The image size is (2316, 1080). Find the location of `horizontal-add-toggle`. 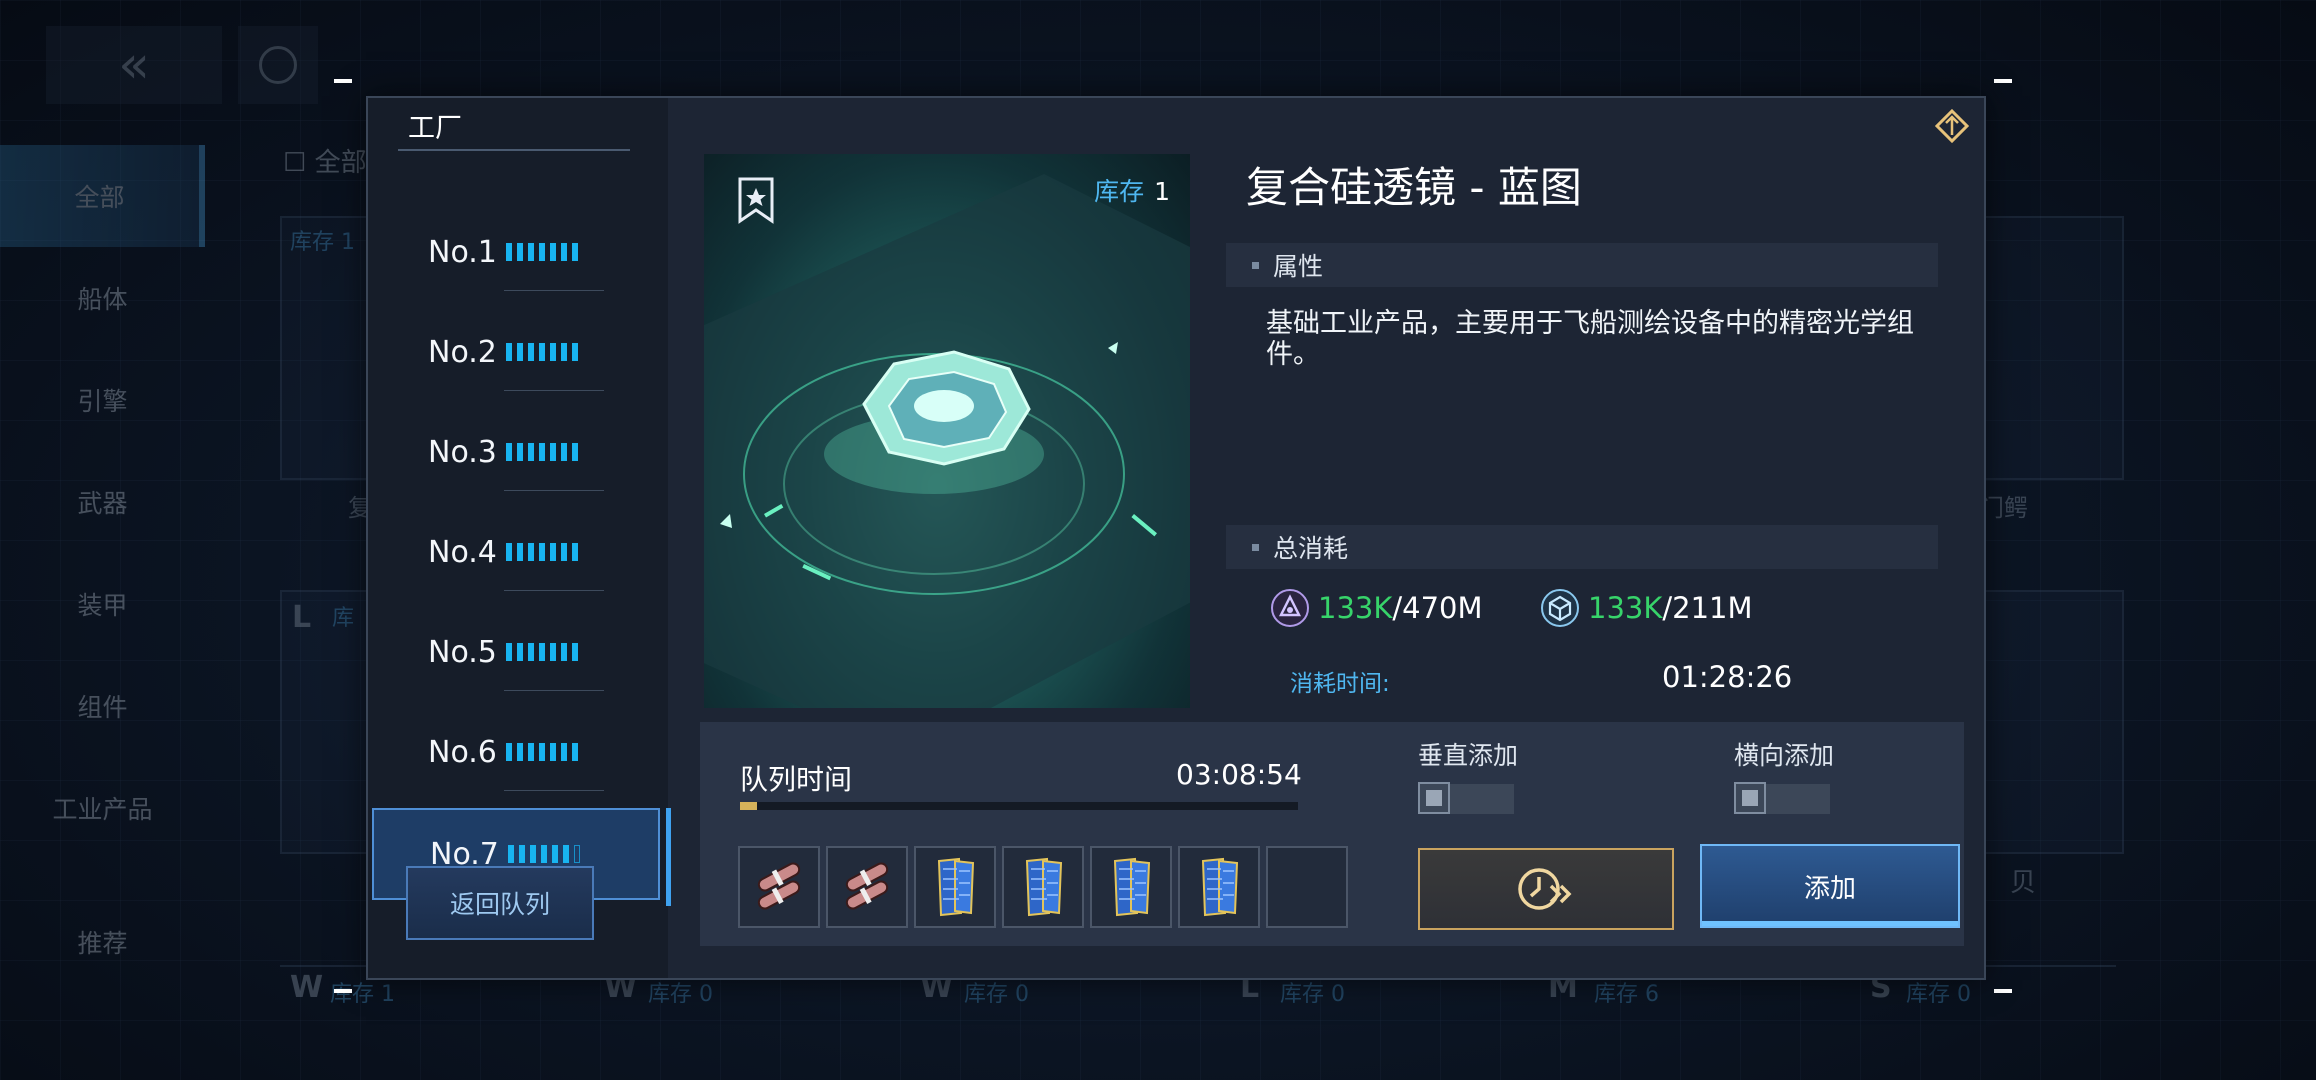

horizontal-add-toggle is located at coordinates (1782, 798).